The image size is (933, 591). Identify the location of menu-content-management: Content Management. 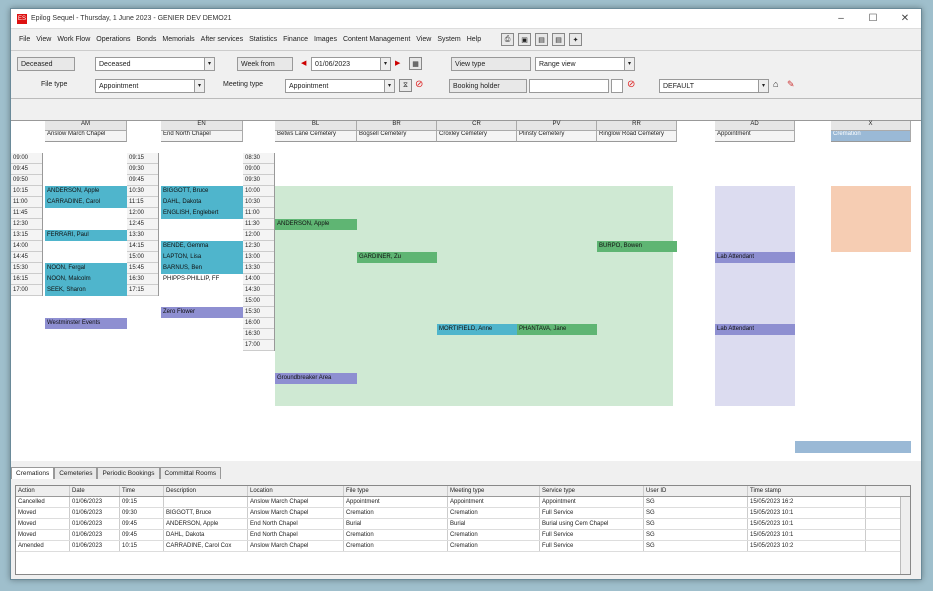
(376, 39).